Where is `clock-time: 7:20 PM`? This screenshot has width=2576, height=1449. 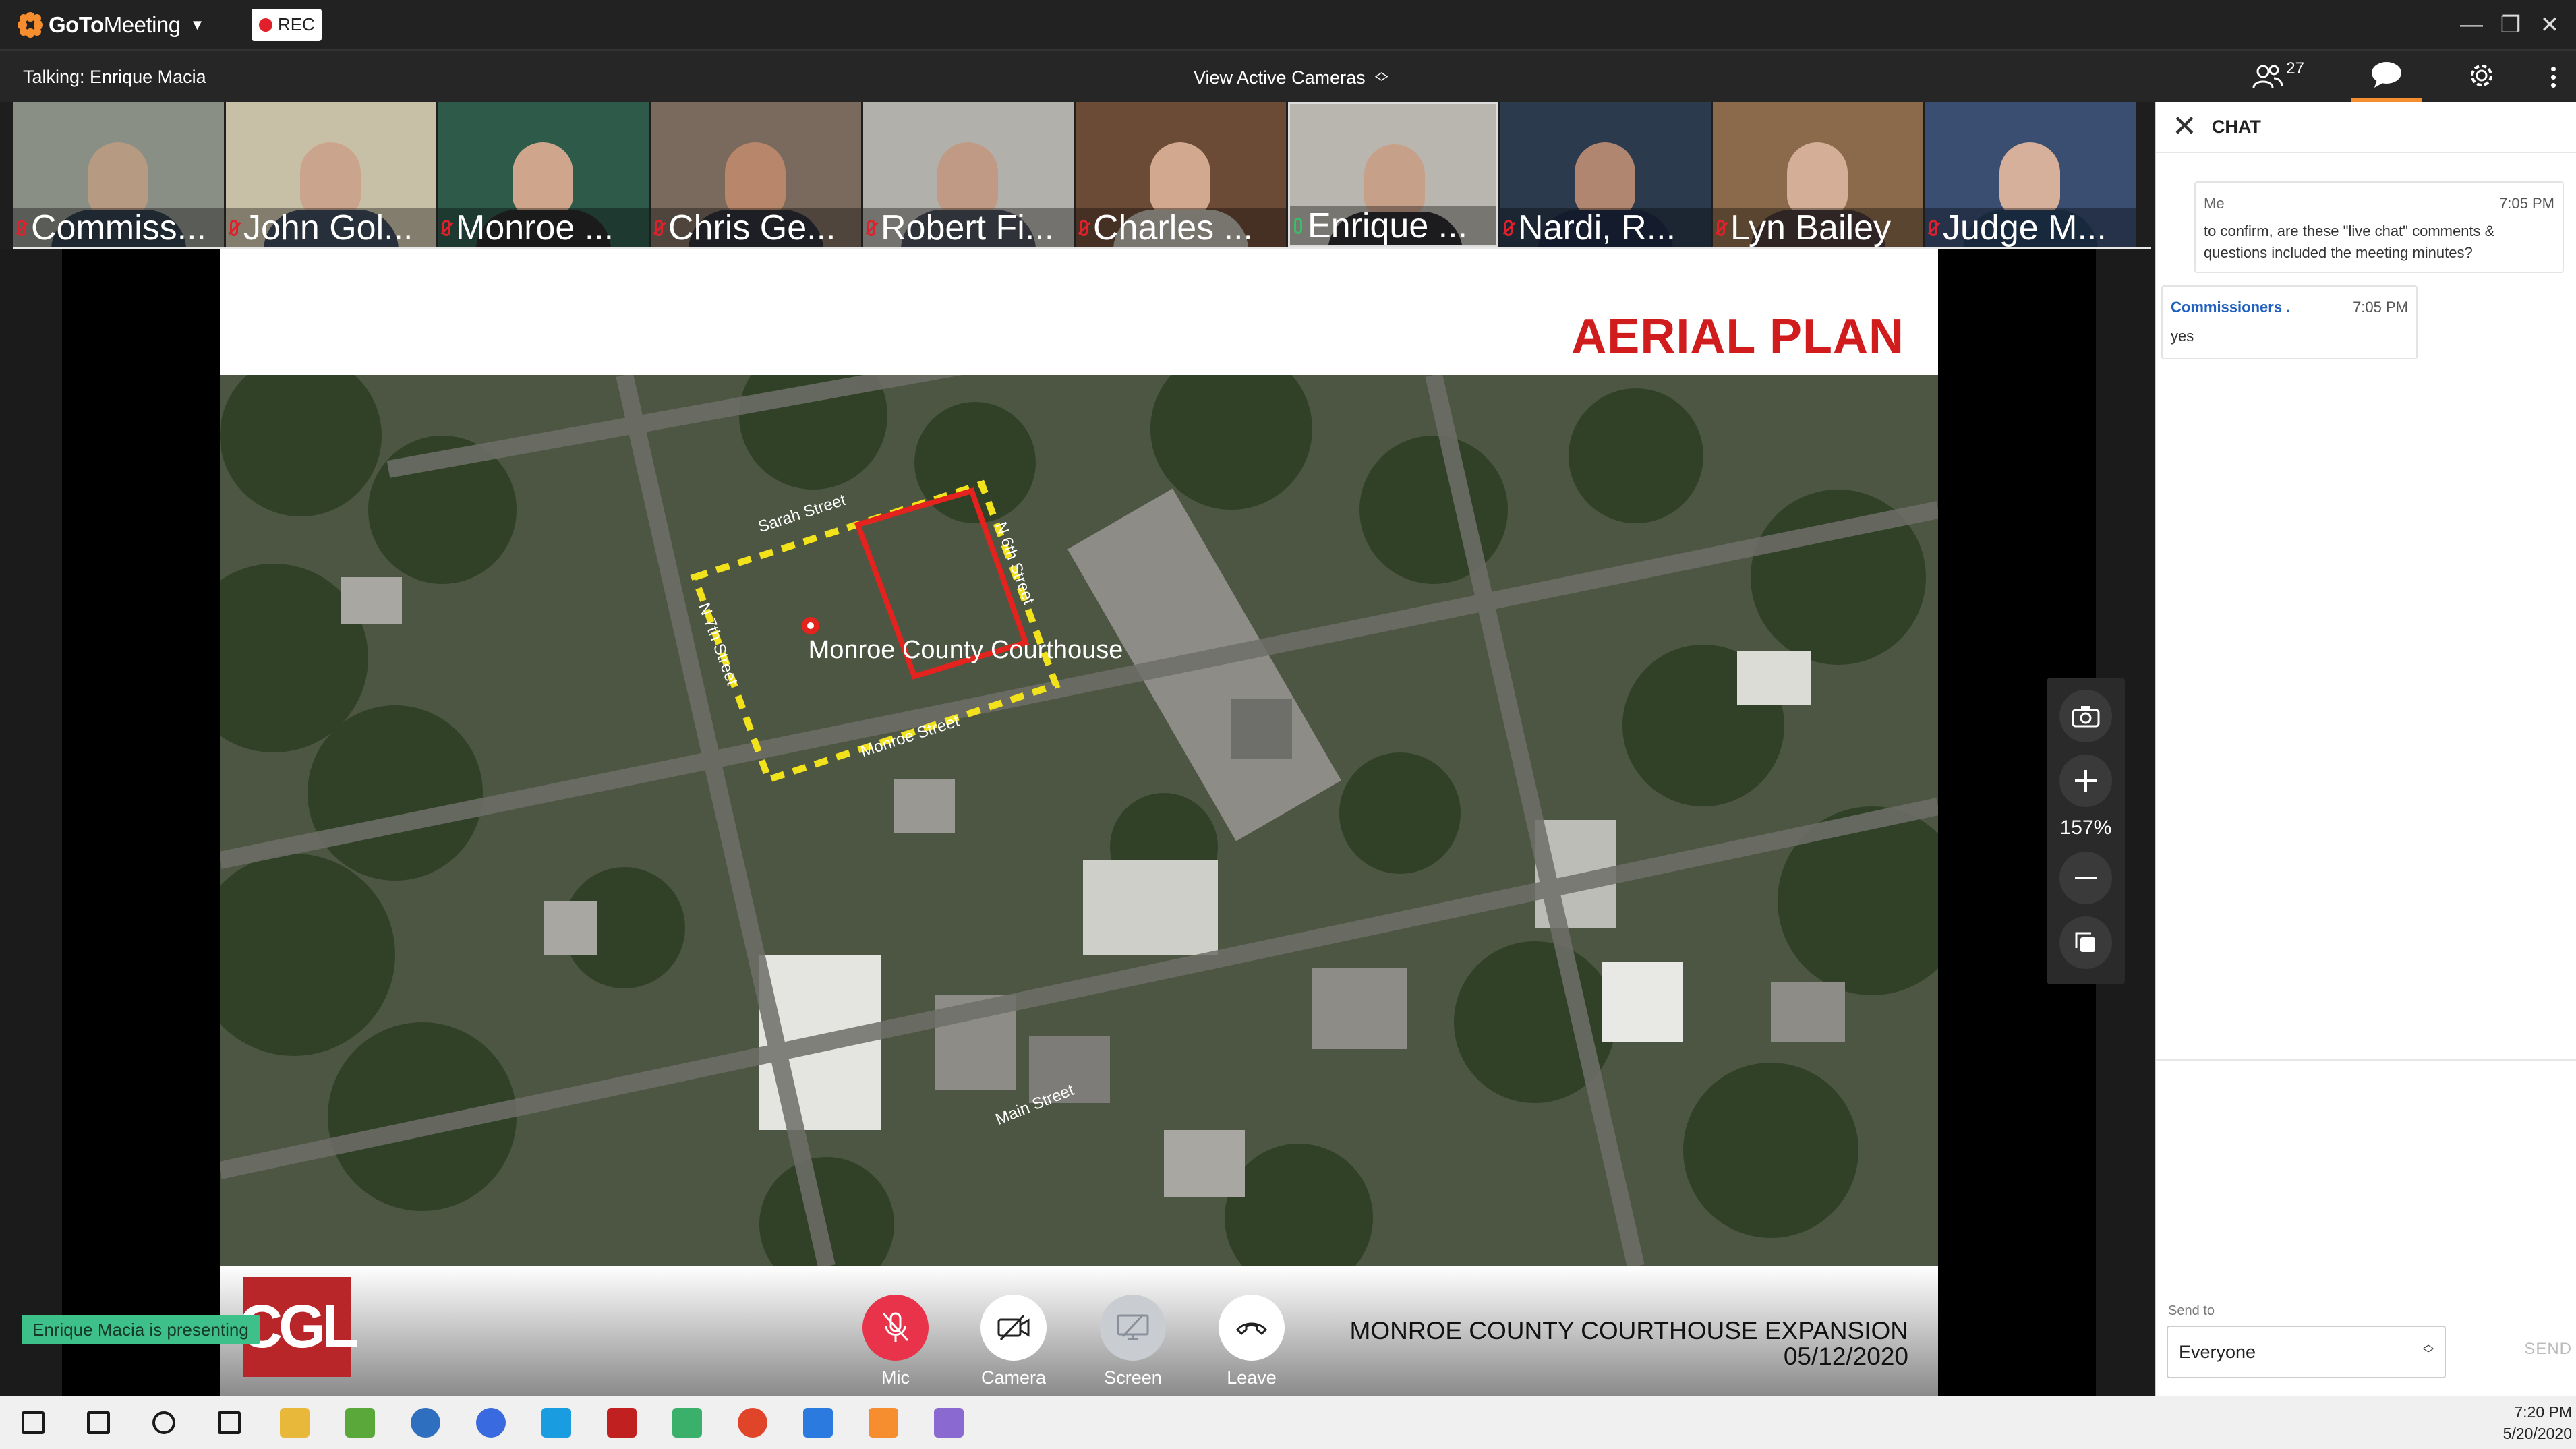
clock-time: 7:20 PM is located at coordinates (2543, 1412).